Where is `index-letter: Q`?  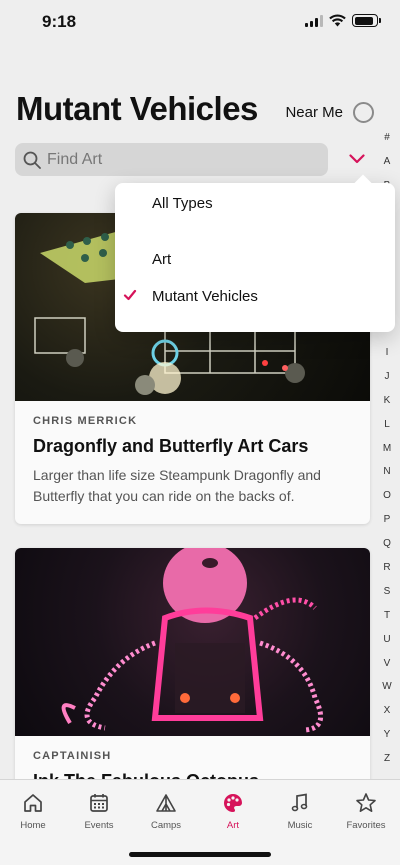 index-letter: Q is located at coordinates (387, 544).